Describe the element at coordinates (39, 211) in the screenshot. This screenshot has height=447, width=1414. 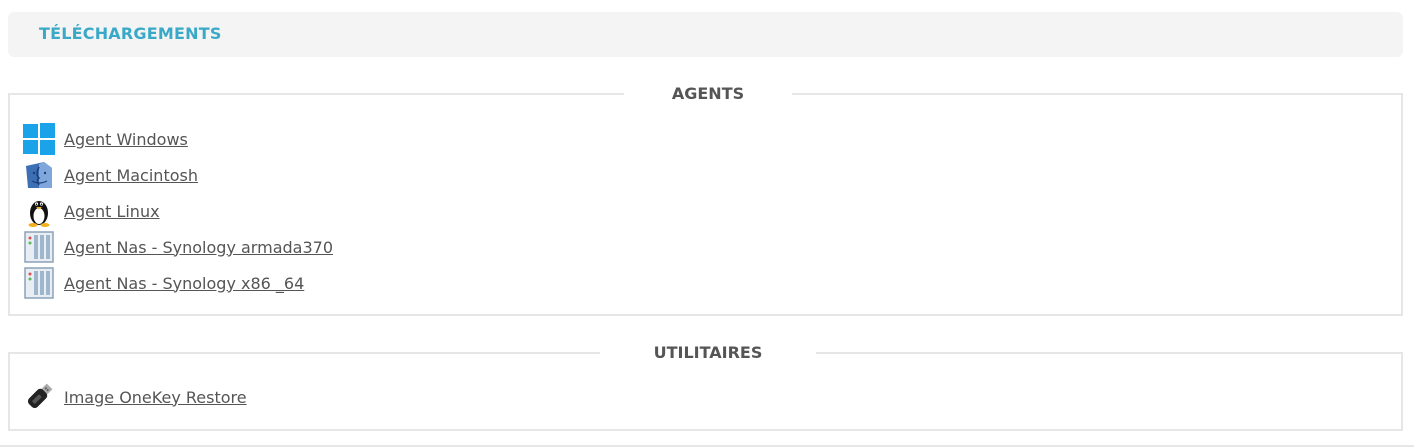
I see `linux-icon` at that location.